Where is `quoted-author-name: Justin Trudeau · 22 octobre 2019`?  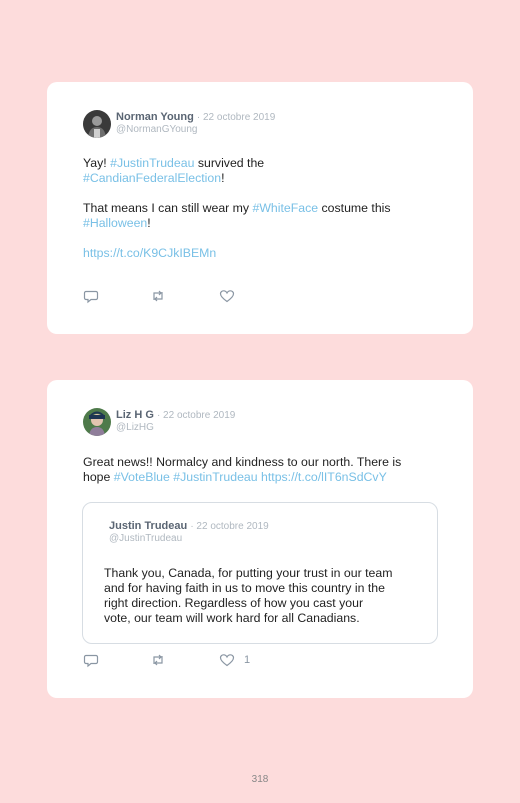
quoted-author-name: Justin Trudeau · 22 octobre 2019 is located at coordinates (189, 526).